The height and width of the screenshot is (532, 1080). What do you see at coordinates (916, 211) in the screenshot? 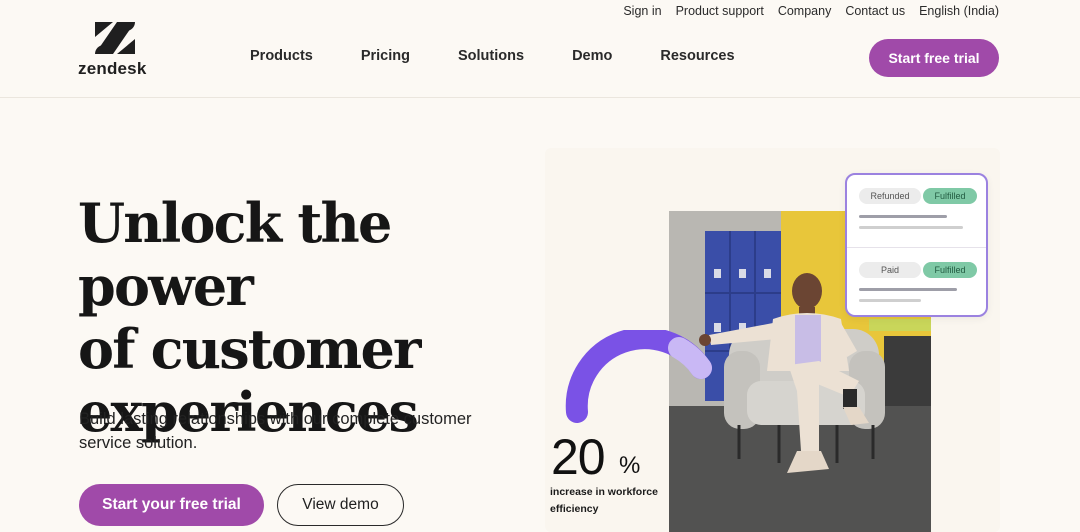
I see `order-row: Refunded Fulfilled` at bounding box center [916, 211].